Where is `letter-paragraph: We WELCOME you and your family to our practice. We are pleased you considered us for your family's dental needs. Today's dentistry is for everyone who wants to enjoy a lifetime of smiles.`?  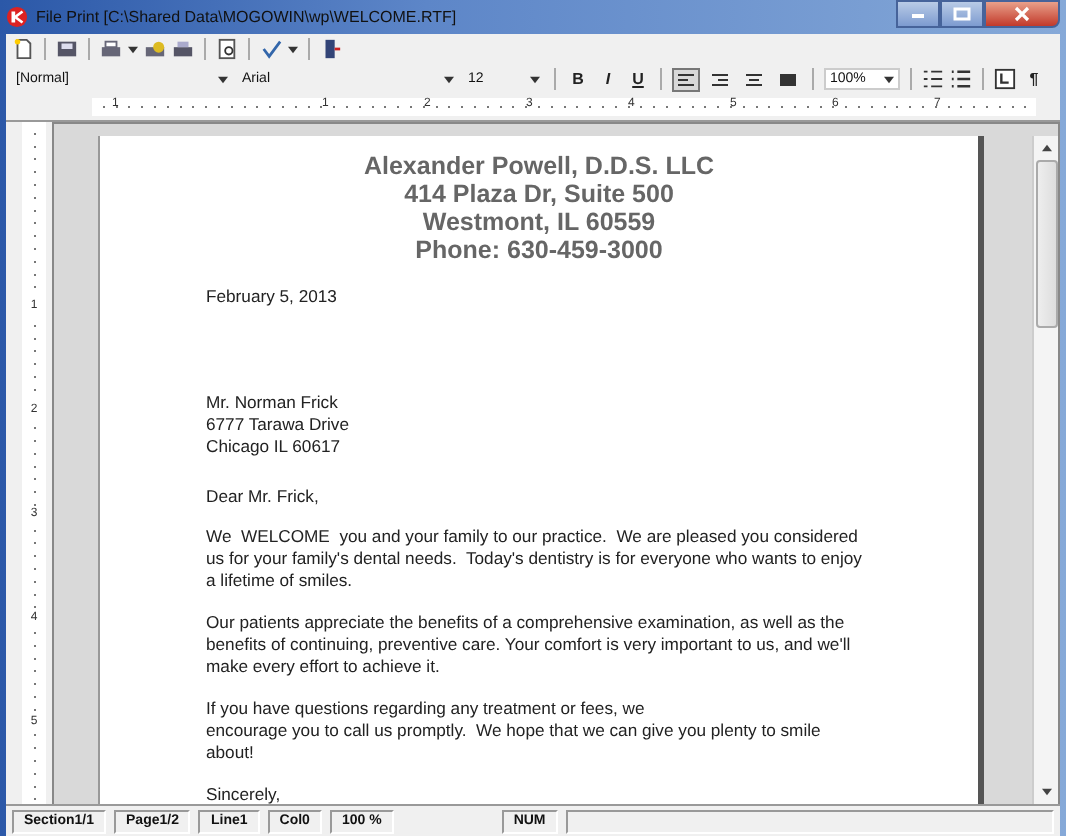
letter-paragraph: We WELCOME you and your family to our practice. We are pleased you considered us for your family's dental needs. Today's dentistry is for everyone who wants to enjoy a lifetime of smiles. is located at coordinates (534, 559).